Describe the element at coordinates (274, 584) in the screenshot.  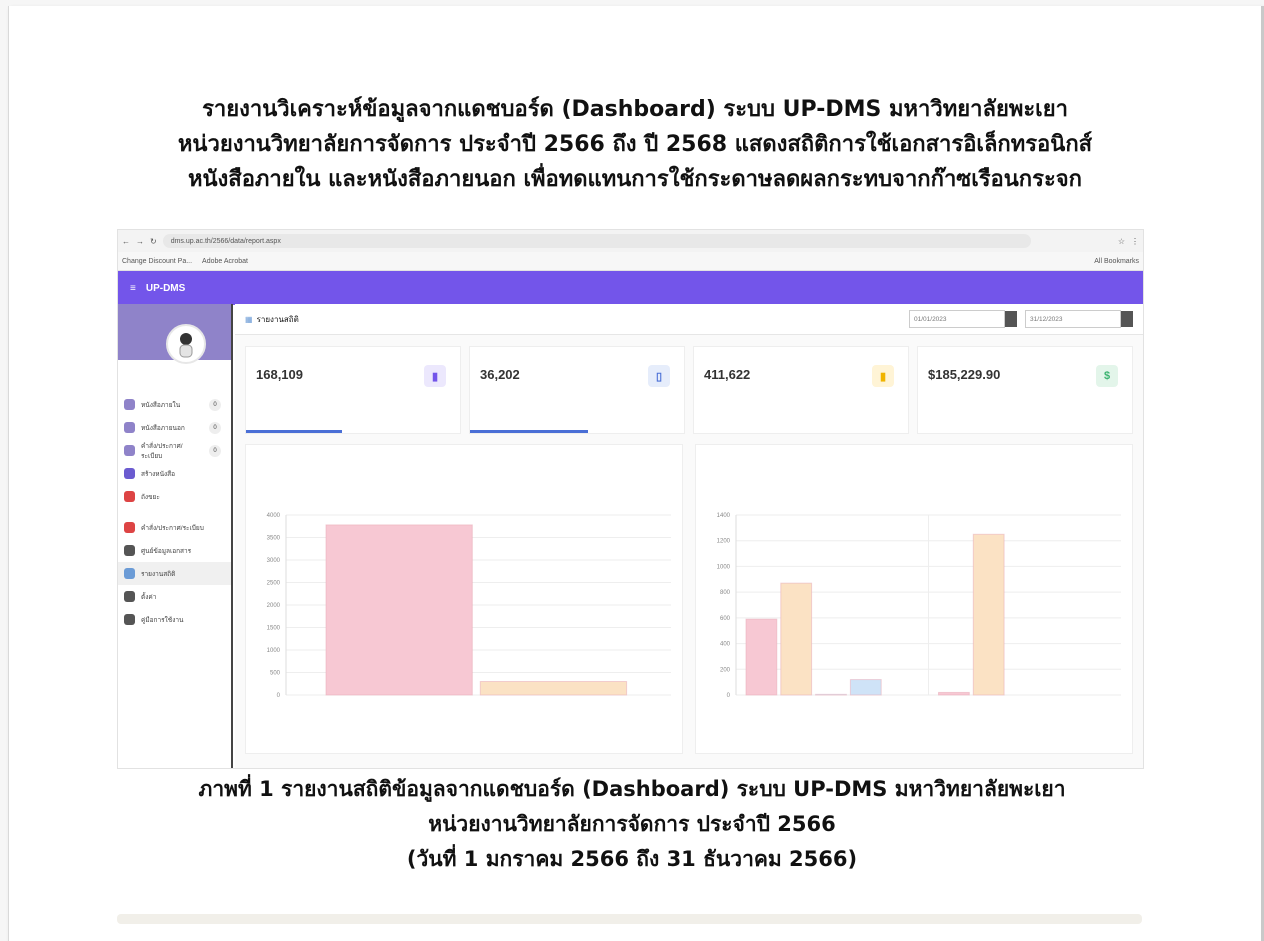
I see `y-tick-label: 2500` at that location.